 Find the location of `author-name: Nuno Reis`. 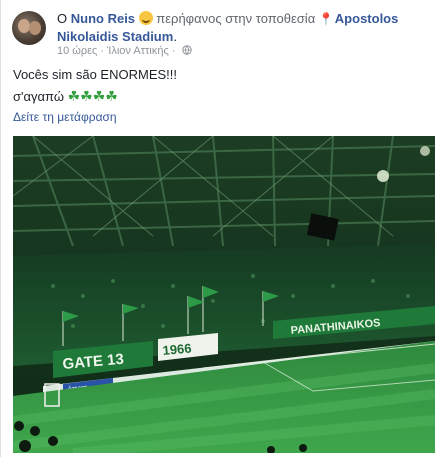

author-name: Nuno Reis is located at coordinates (103, 18).